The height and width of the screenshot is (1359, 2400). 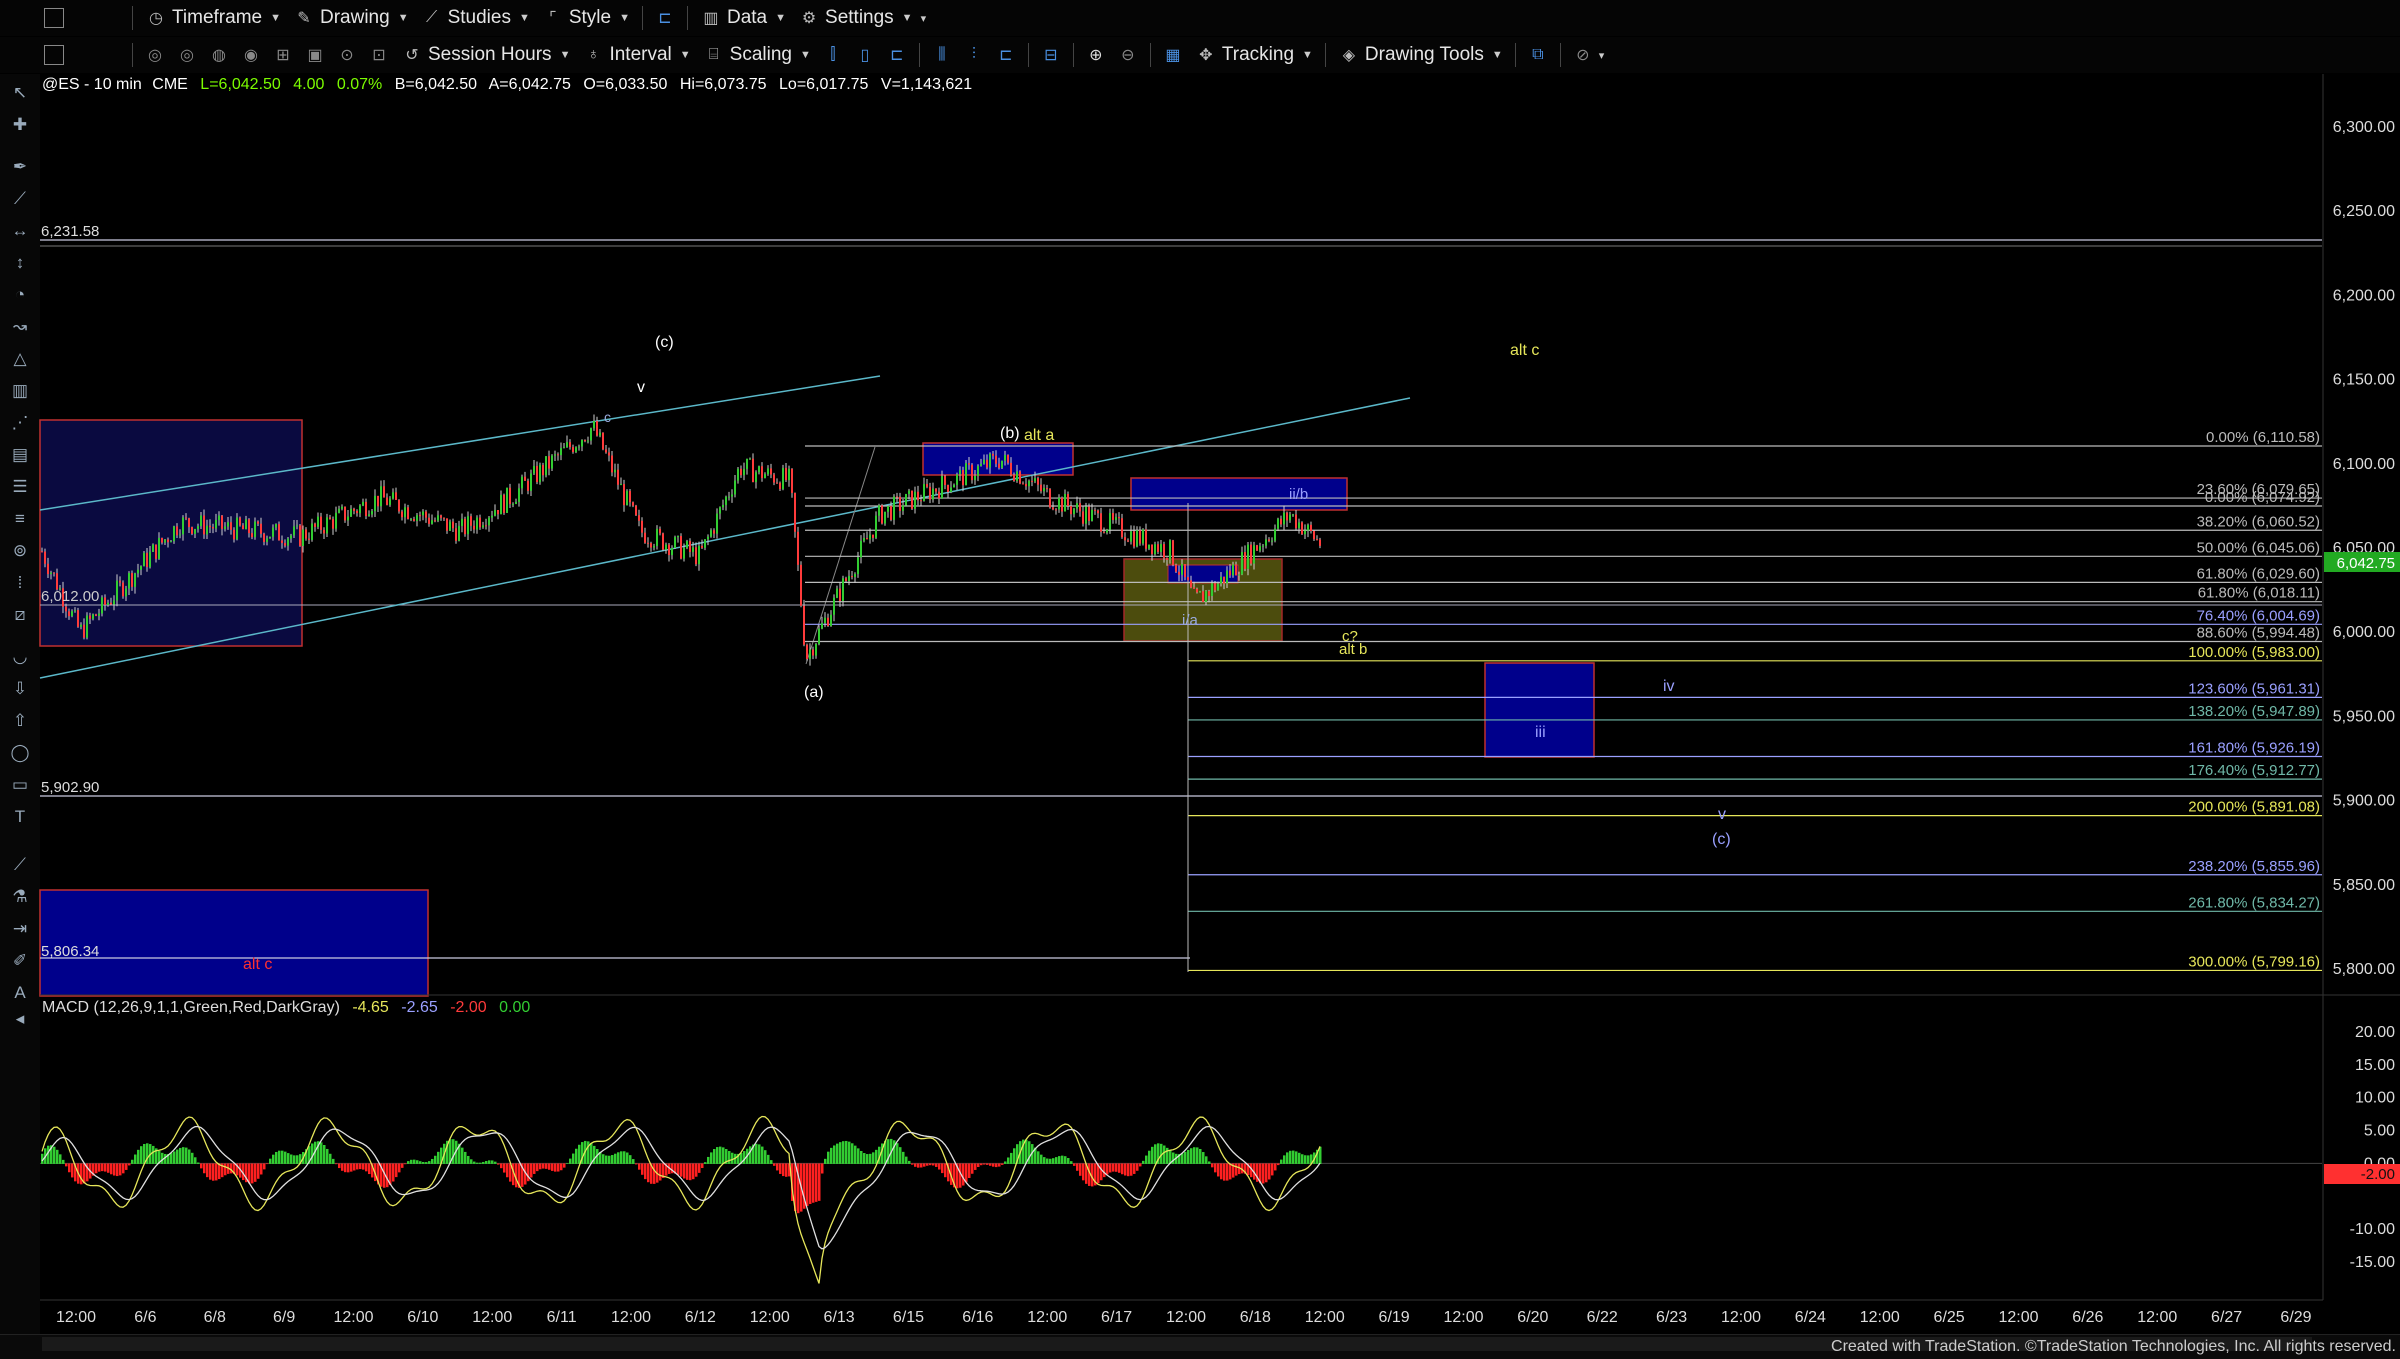 I want to click on insert-icon: ⊞, so click(x=283, y=55).